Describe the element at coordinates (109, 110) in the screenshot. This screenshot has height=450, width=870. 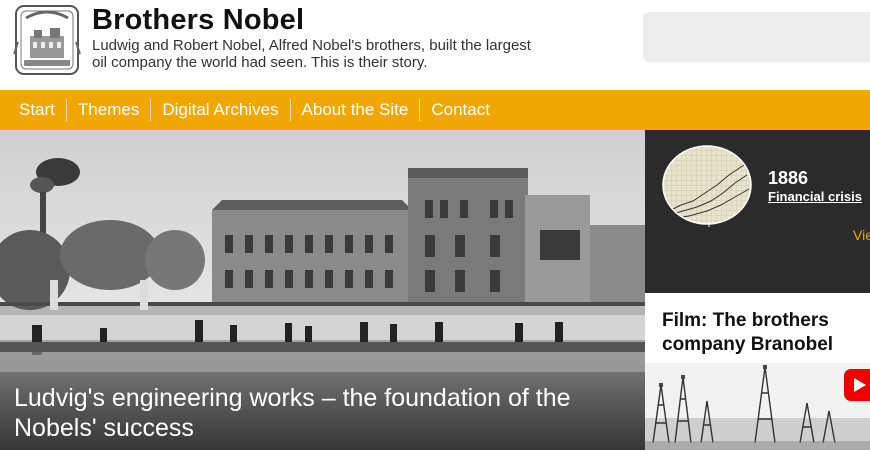
I see `nav-item-themes: Themes` at that location.